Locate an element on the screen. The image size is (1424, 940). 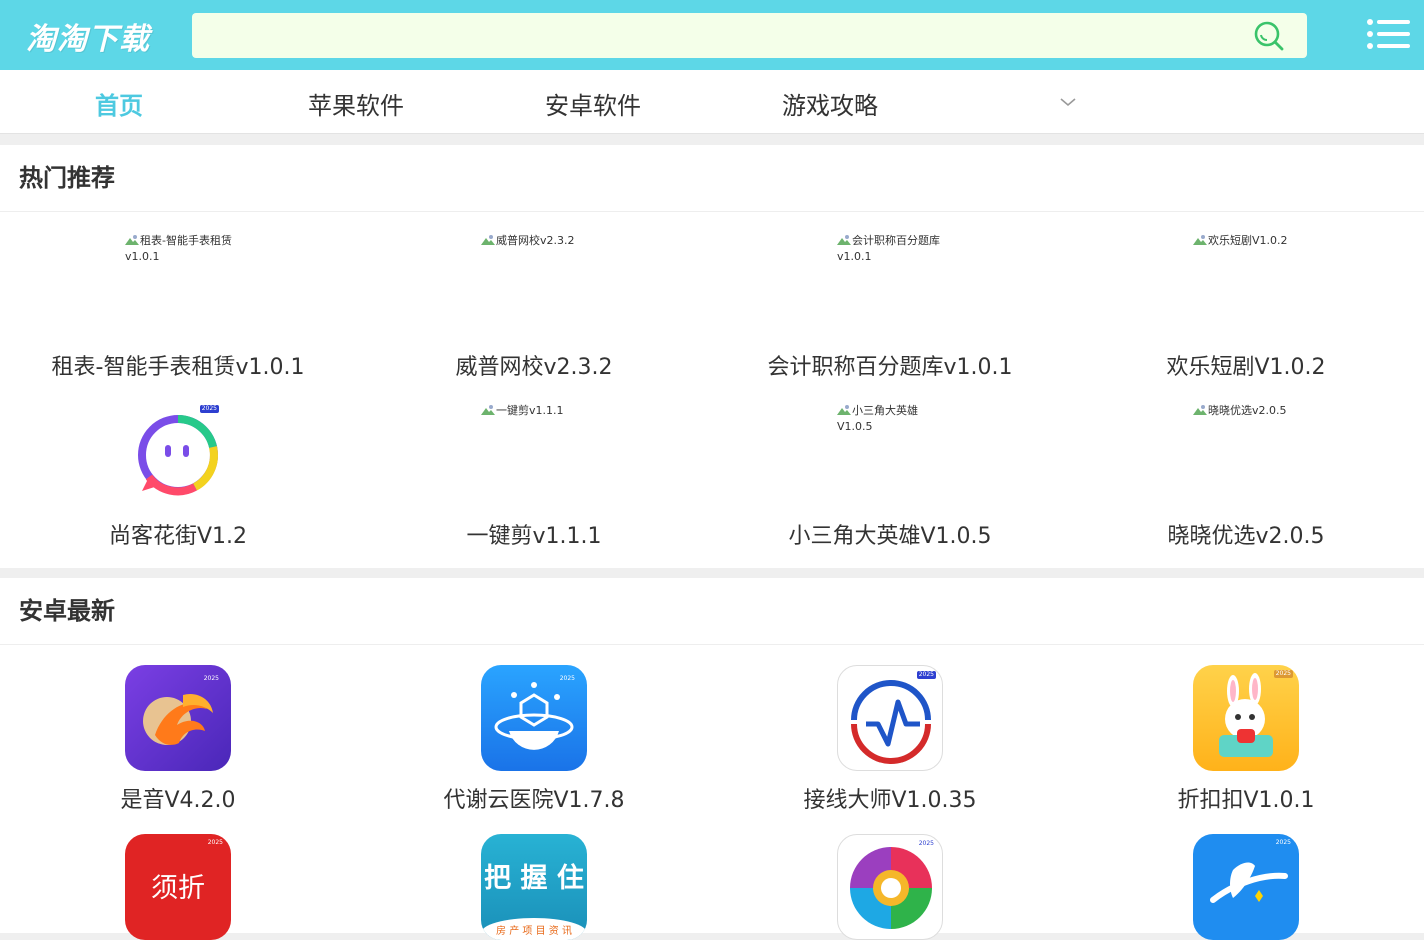
broken-image: 晓晓优选v2.0.5 is located at coordinates (1253, 411).